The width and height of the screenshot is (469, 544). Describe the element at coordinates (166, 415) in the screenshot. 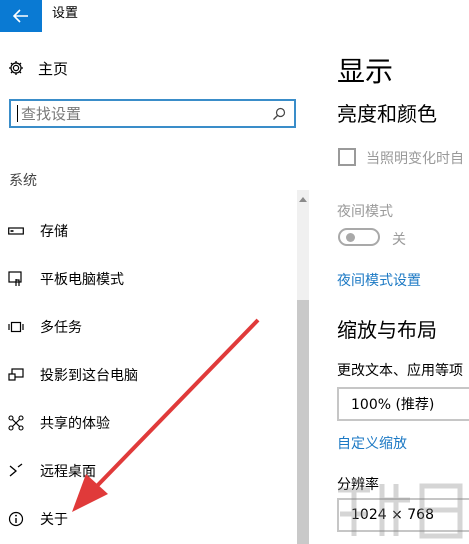

I see `annotation-arrow` at that location.